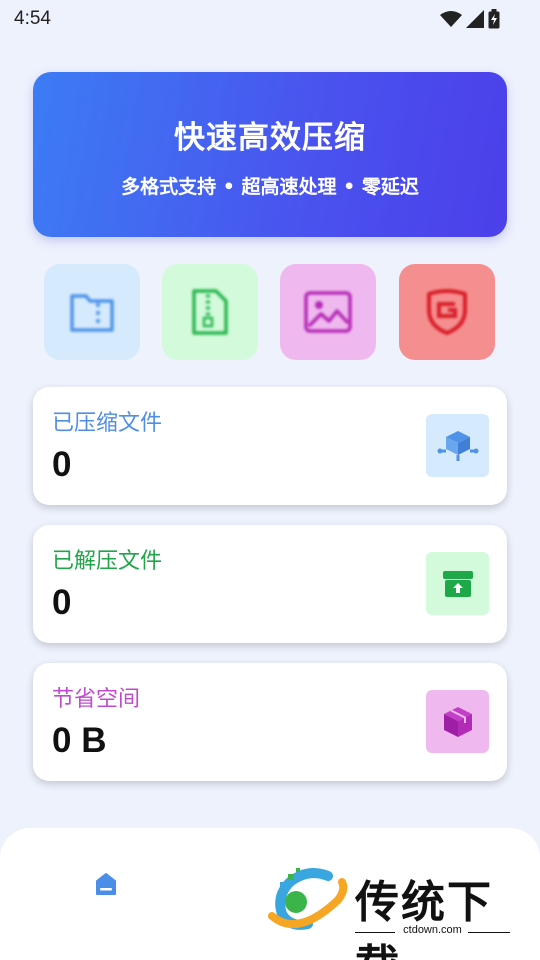 The height and width of the screenshot is (960, 540). Describe the element at coordinates (270, 187) in the screenshot. I see `hero-subtitle: 多格式支持 • 超高速处理 • 零延迟` at that location.